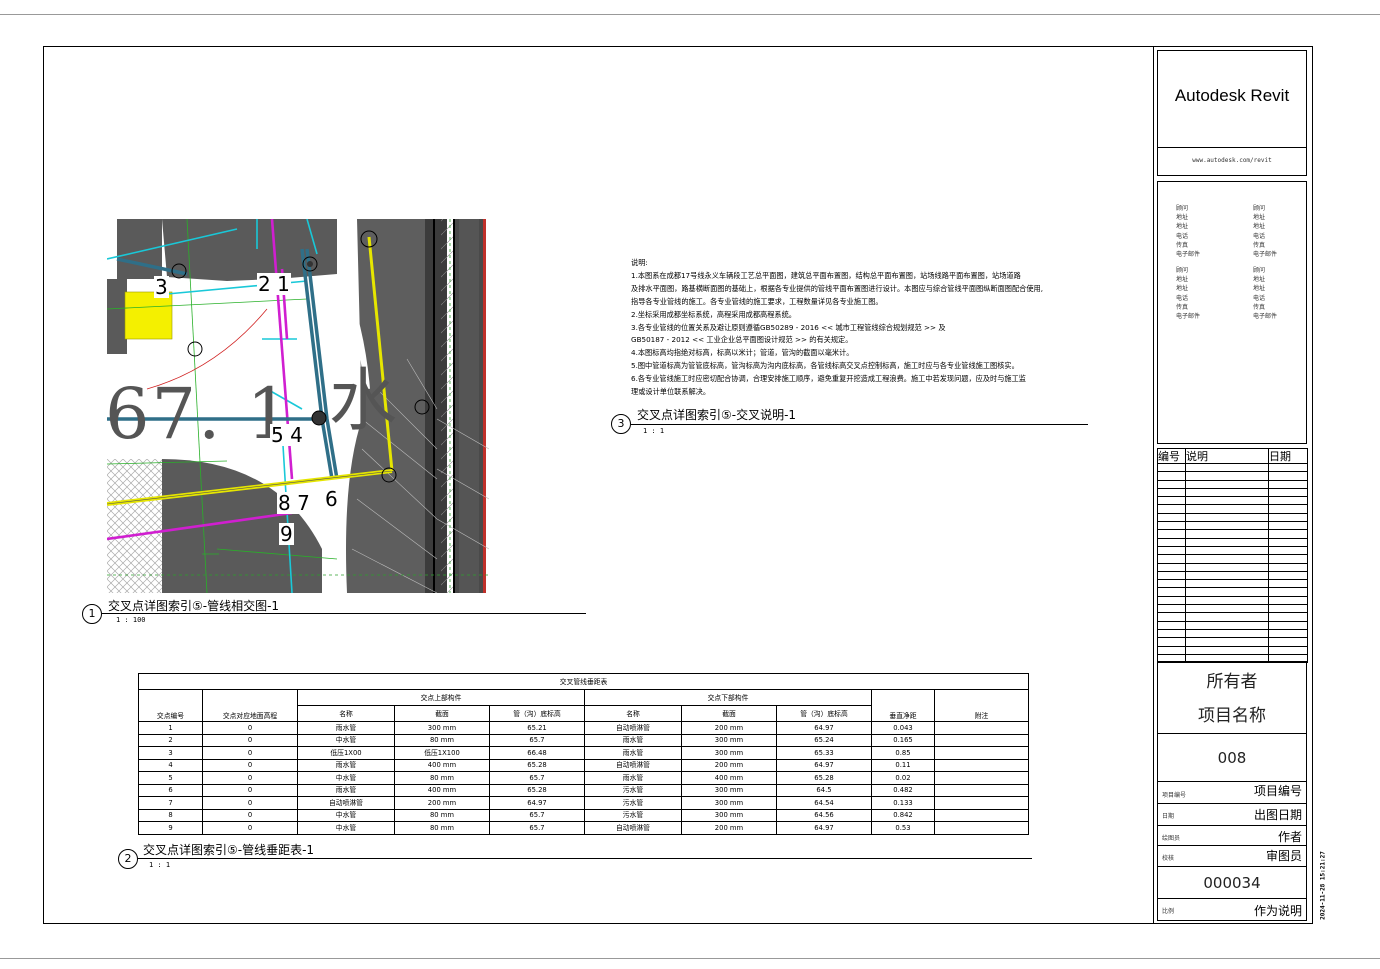 The image size is (1380, 969). What do you see at coordinates (584, 815) in the screenshot?
I see `table-row: 8 0 中水管 80 mm 65.7 污水管 300 mm 64.56 0.842` at bounding box center [584, 815].